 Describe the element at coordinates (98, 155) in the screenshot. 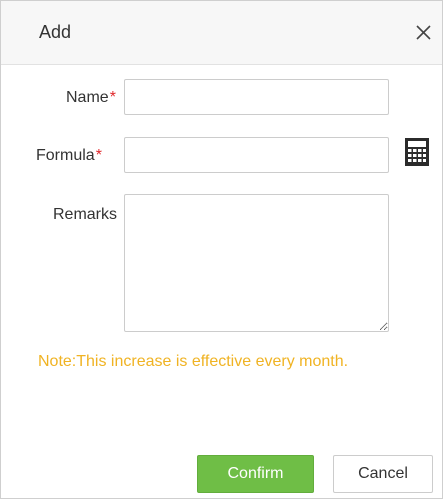

I see `formula-required-mark: *` at that location.